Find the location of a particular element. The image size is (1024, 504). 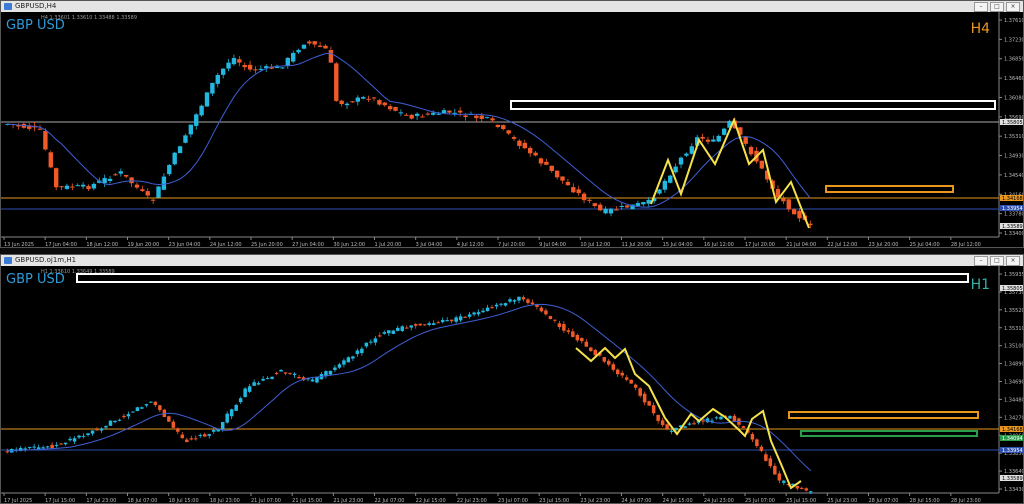

price-axis-label: 1.34890 is located at coordinates (1014, 365).